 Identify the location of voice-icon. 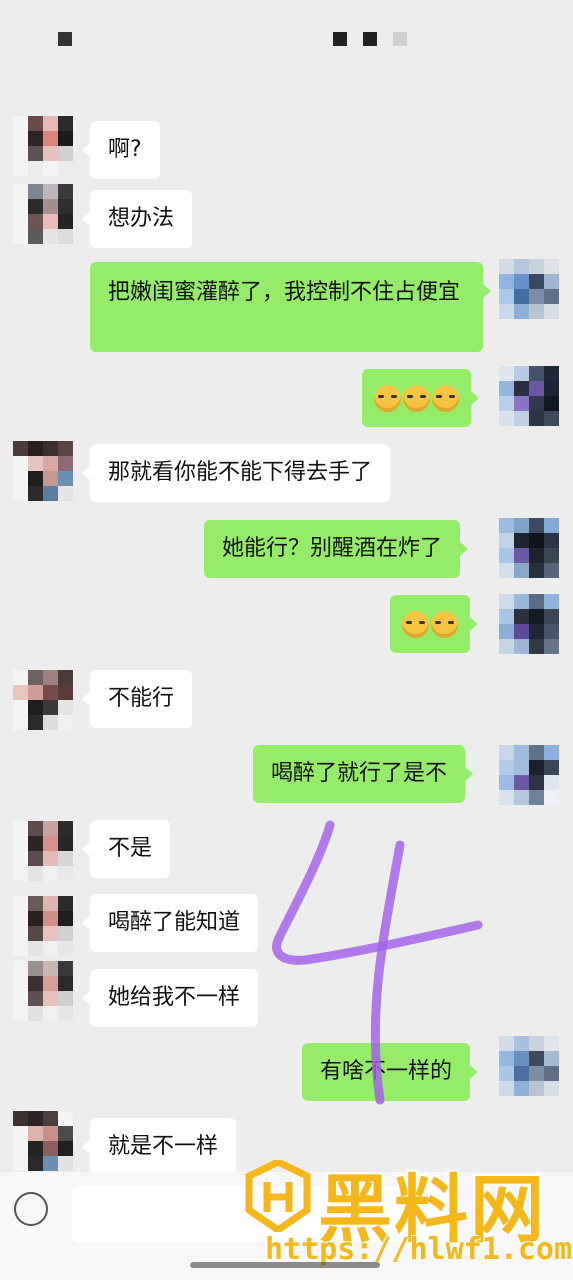
(31, 1209).